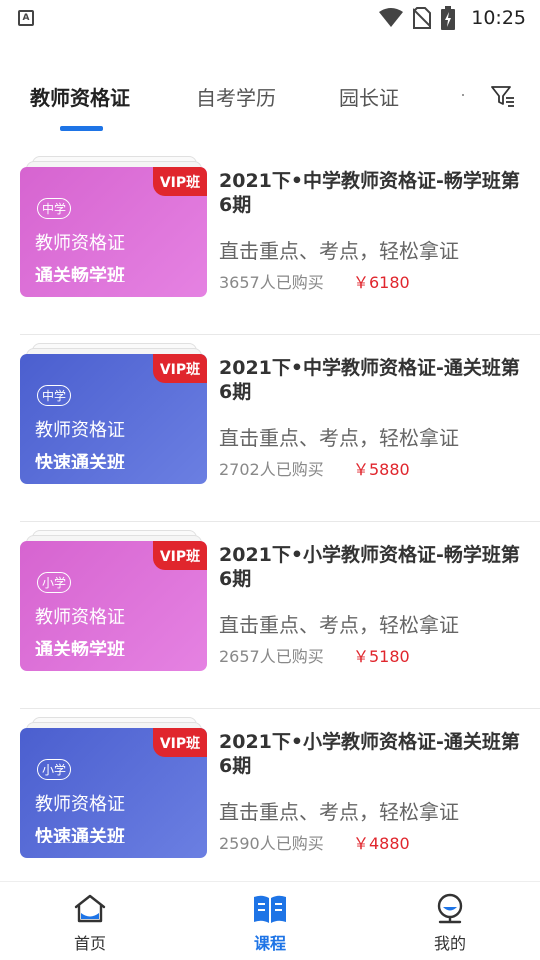  I want to click on tab-teacher-cert: 教师资格证, so click(80, 96).